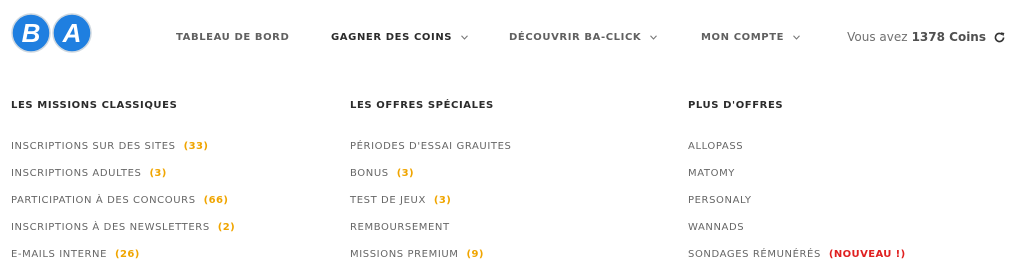 The height and width of the screenshot is (268, 1024). I want to click on menu-item-missions-premium: MISSIONS PREMIUM (9), so click(430, 254).